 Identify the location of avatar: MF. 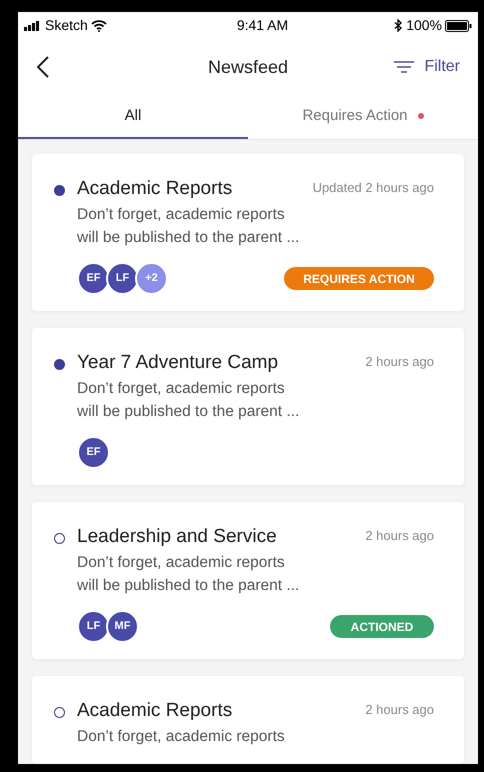
(122, 626).